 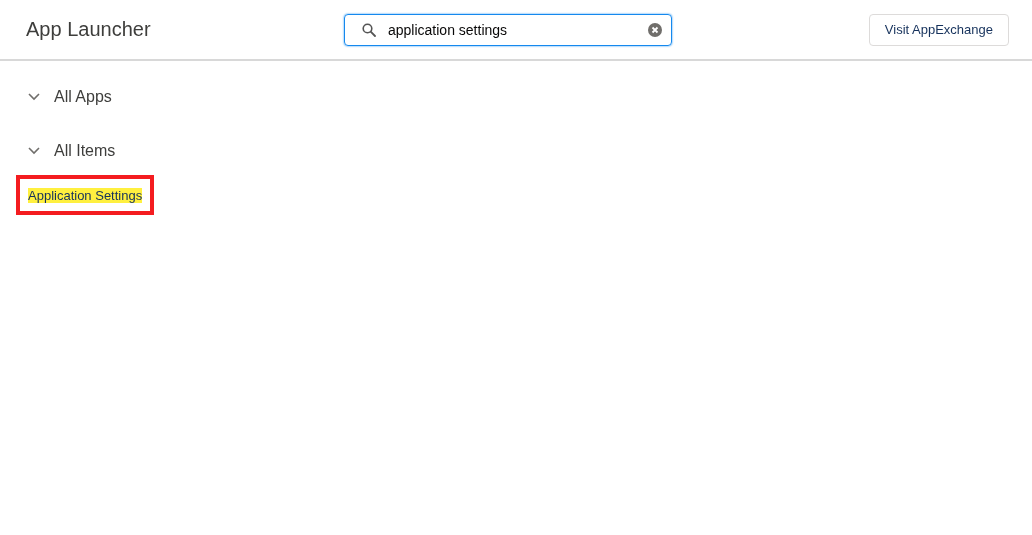 What do you see at coordinates (938, 29) in the screenshot?
I see `visit-appexchange-button: Visit AppExchange` at bounding box center [938, 29].